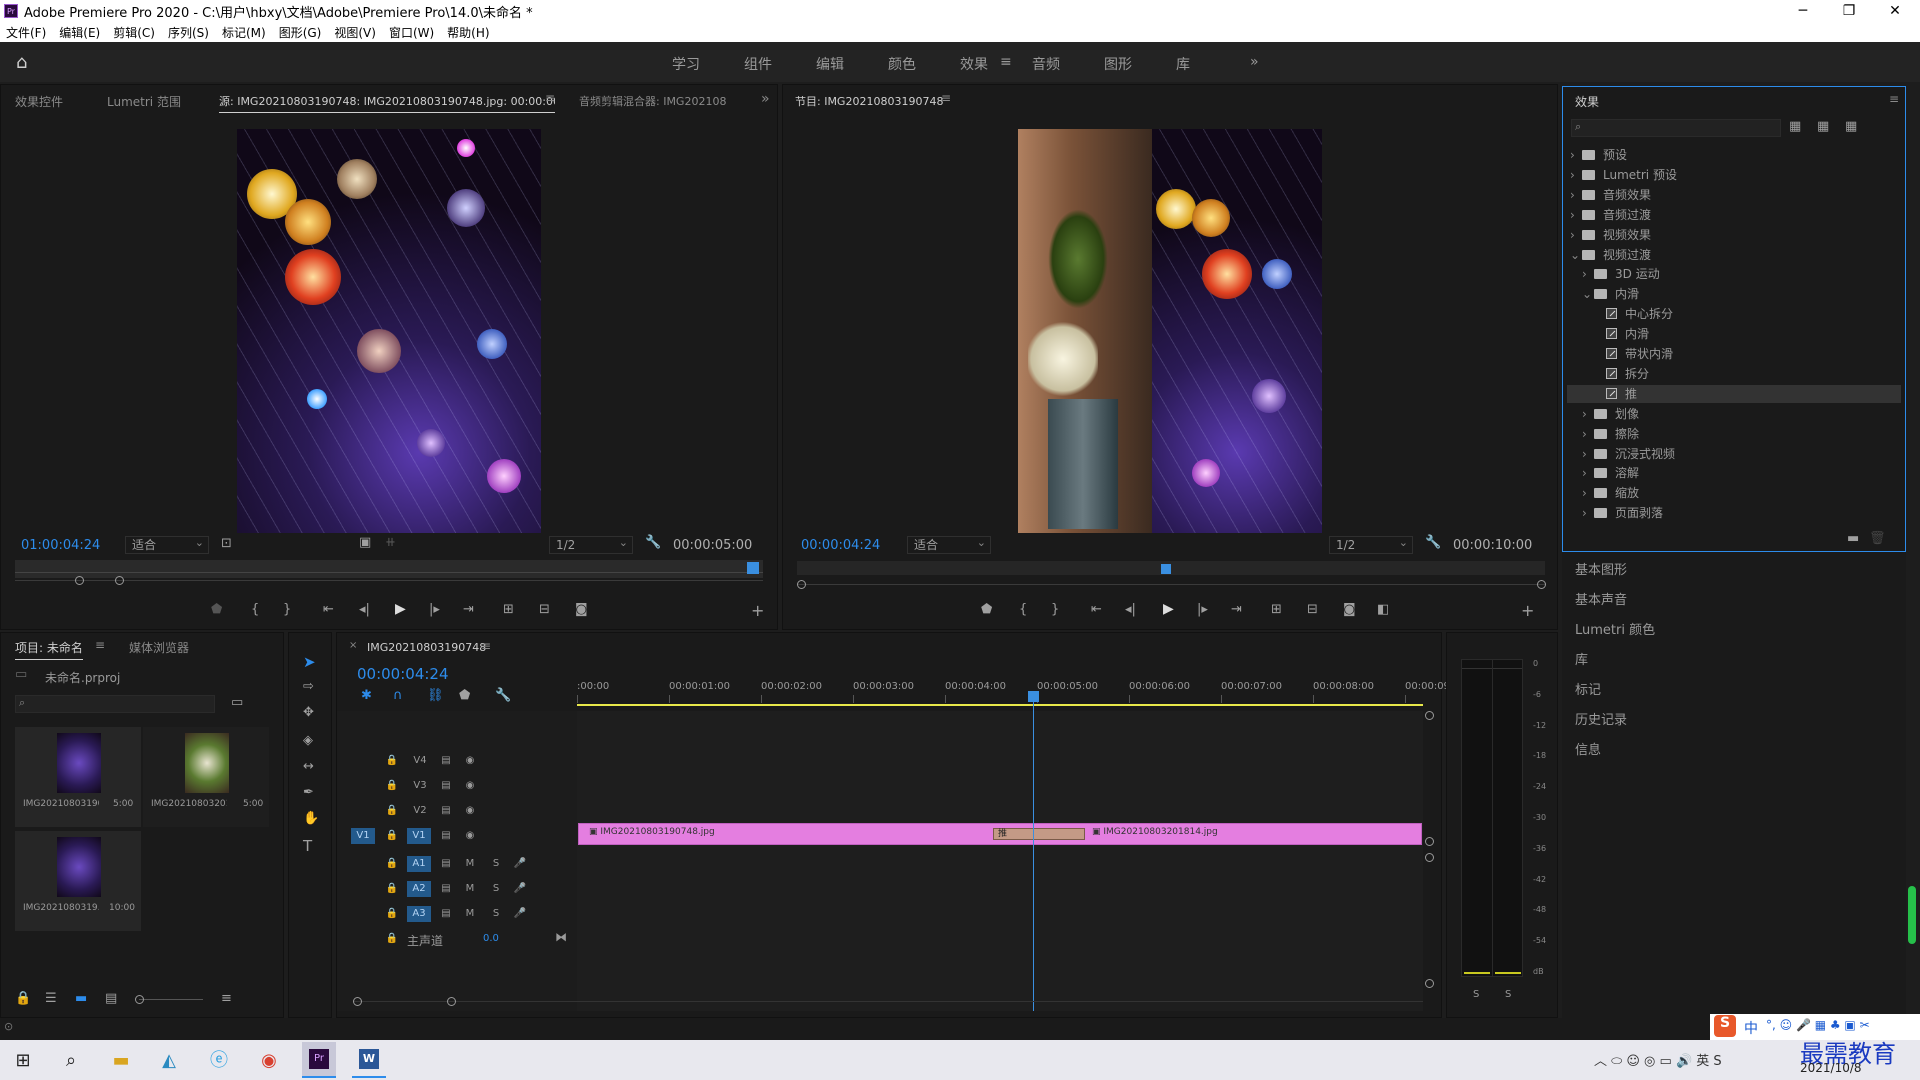 The height and width of the screenshot is (1080, 1920). I want to click on drag-audio-icon: ⧺, so click(390, 542).